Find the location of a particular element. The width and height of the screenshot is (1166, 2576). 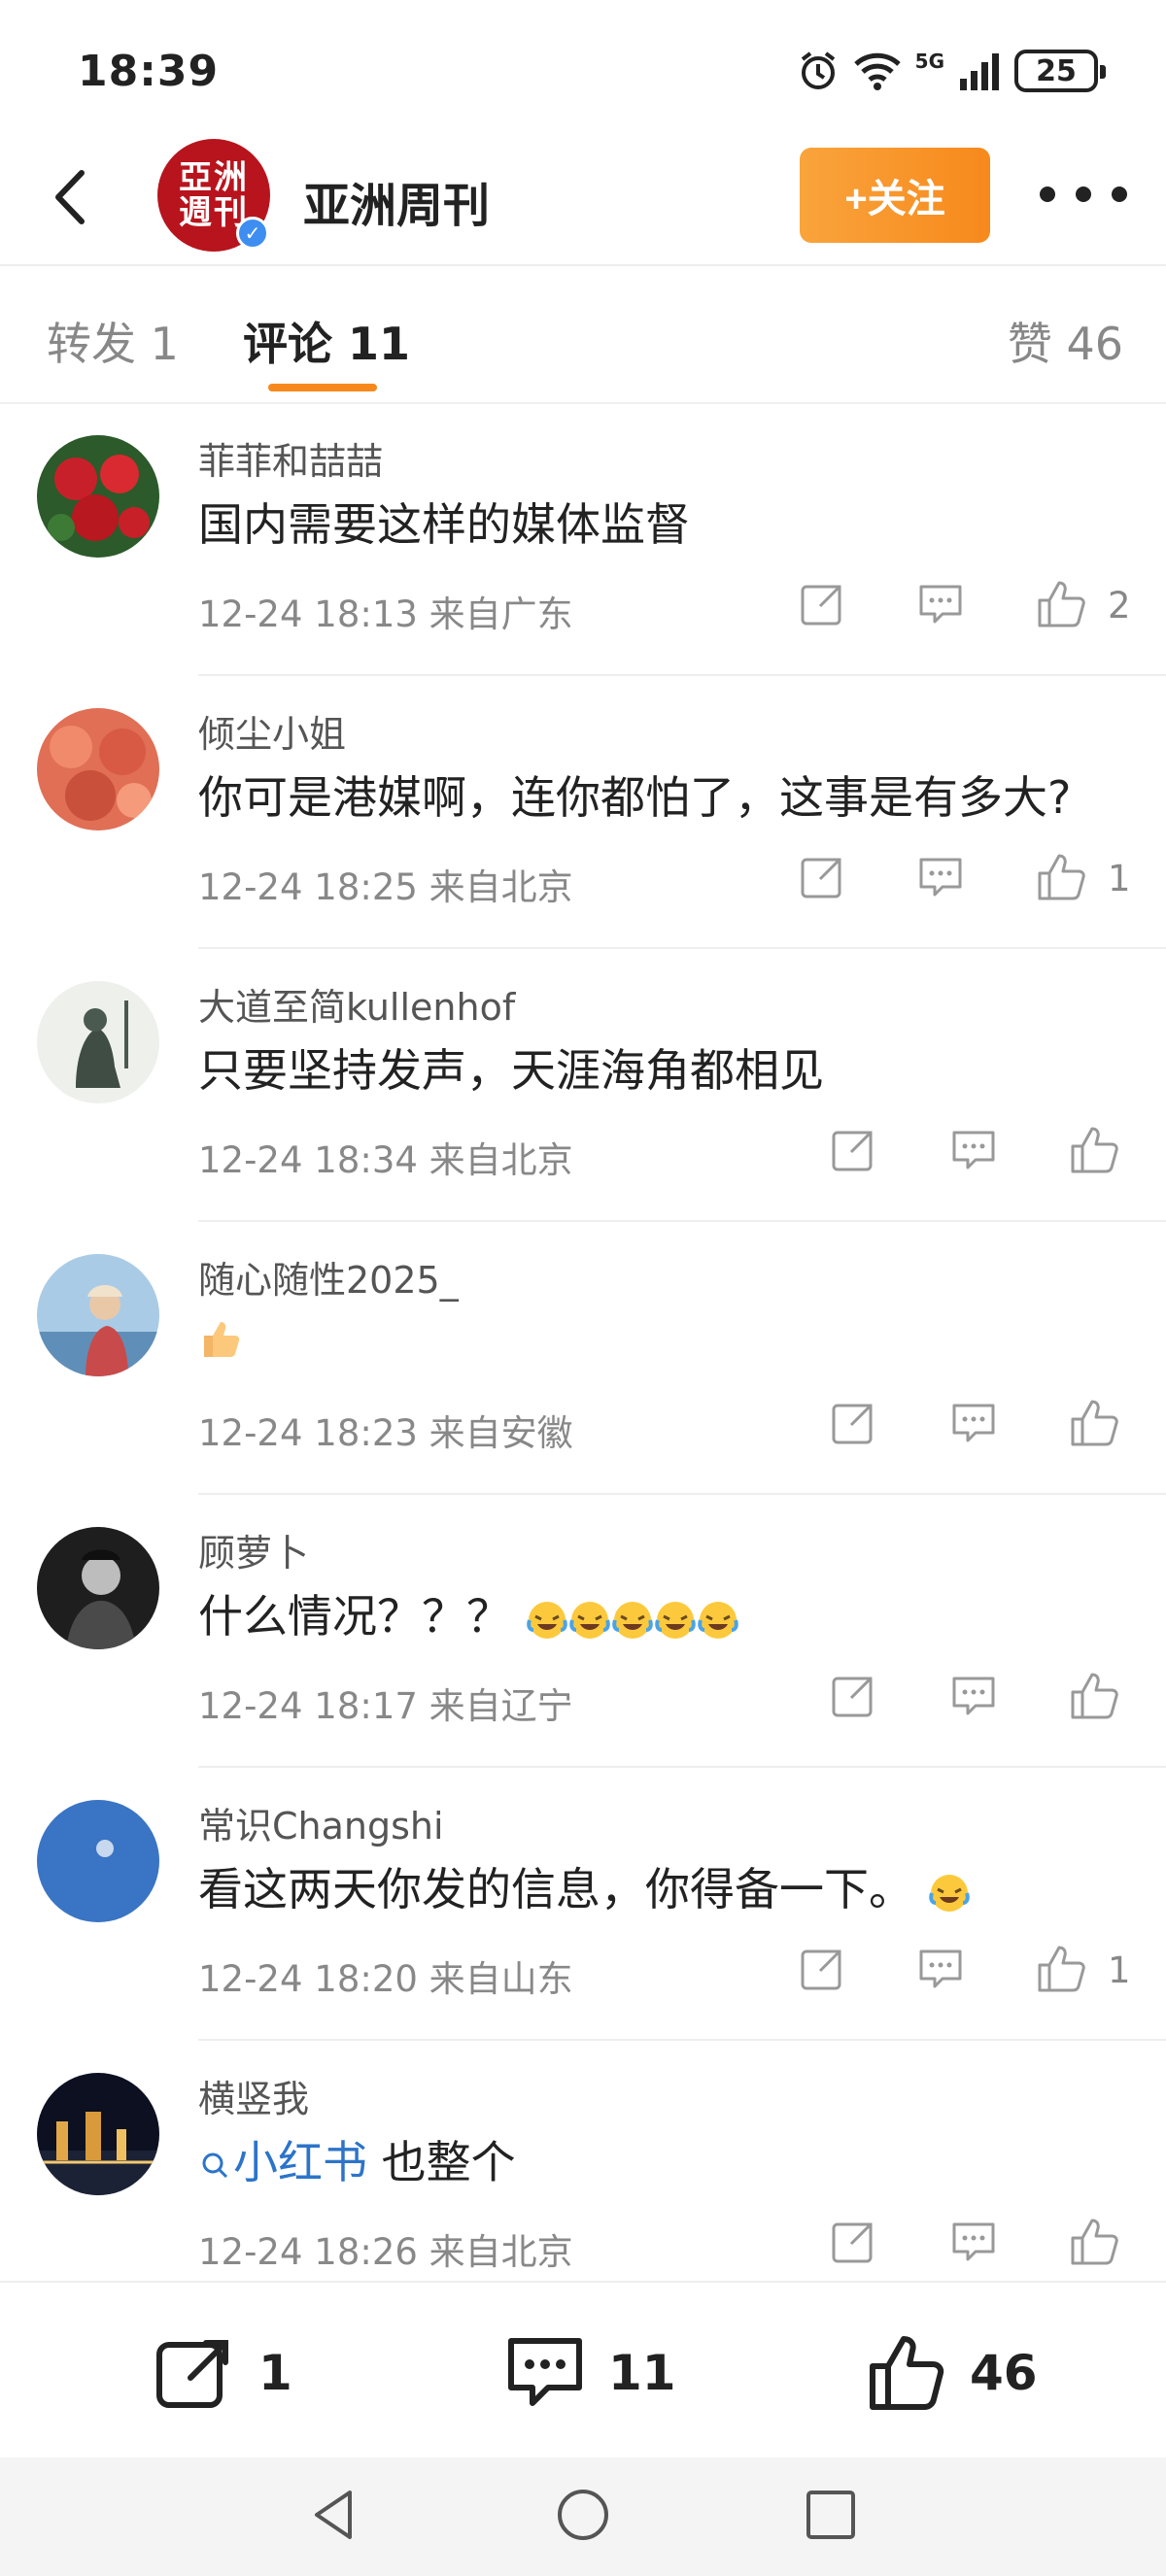

comment-meta: 12-24 18:25 来自北京 is located at coordinates (385, 887).